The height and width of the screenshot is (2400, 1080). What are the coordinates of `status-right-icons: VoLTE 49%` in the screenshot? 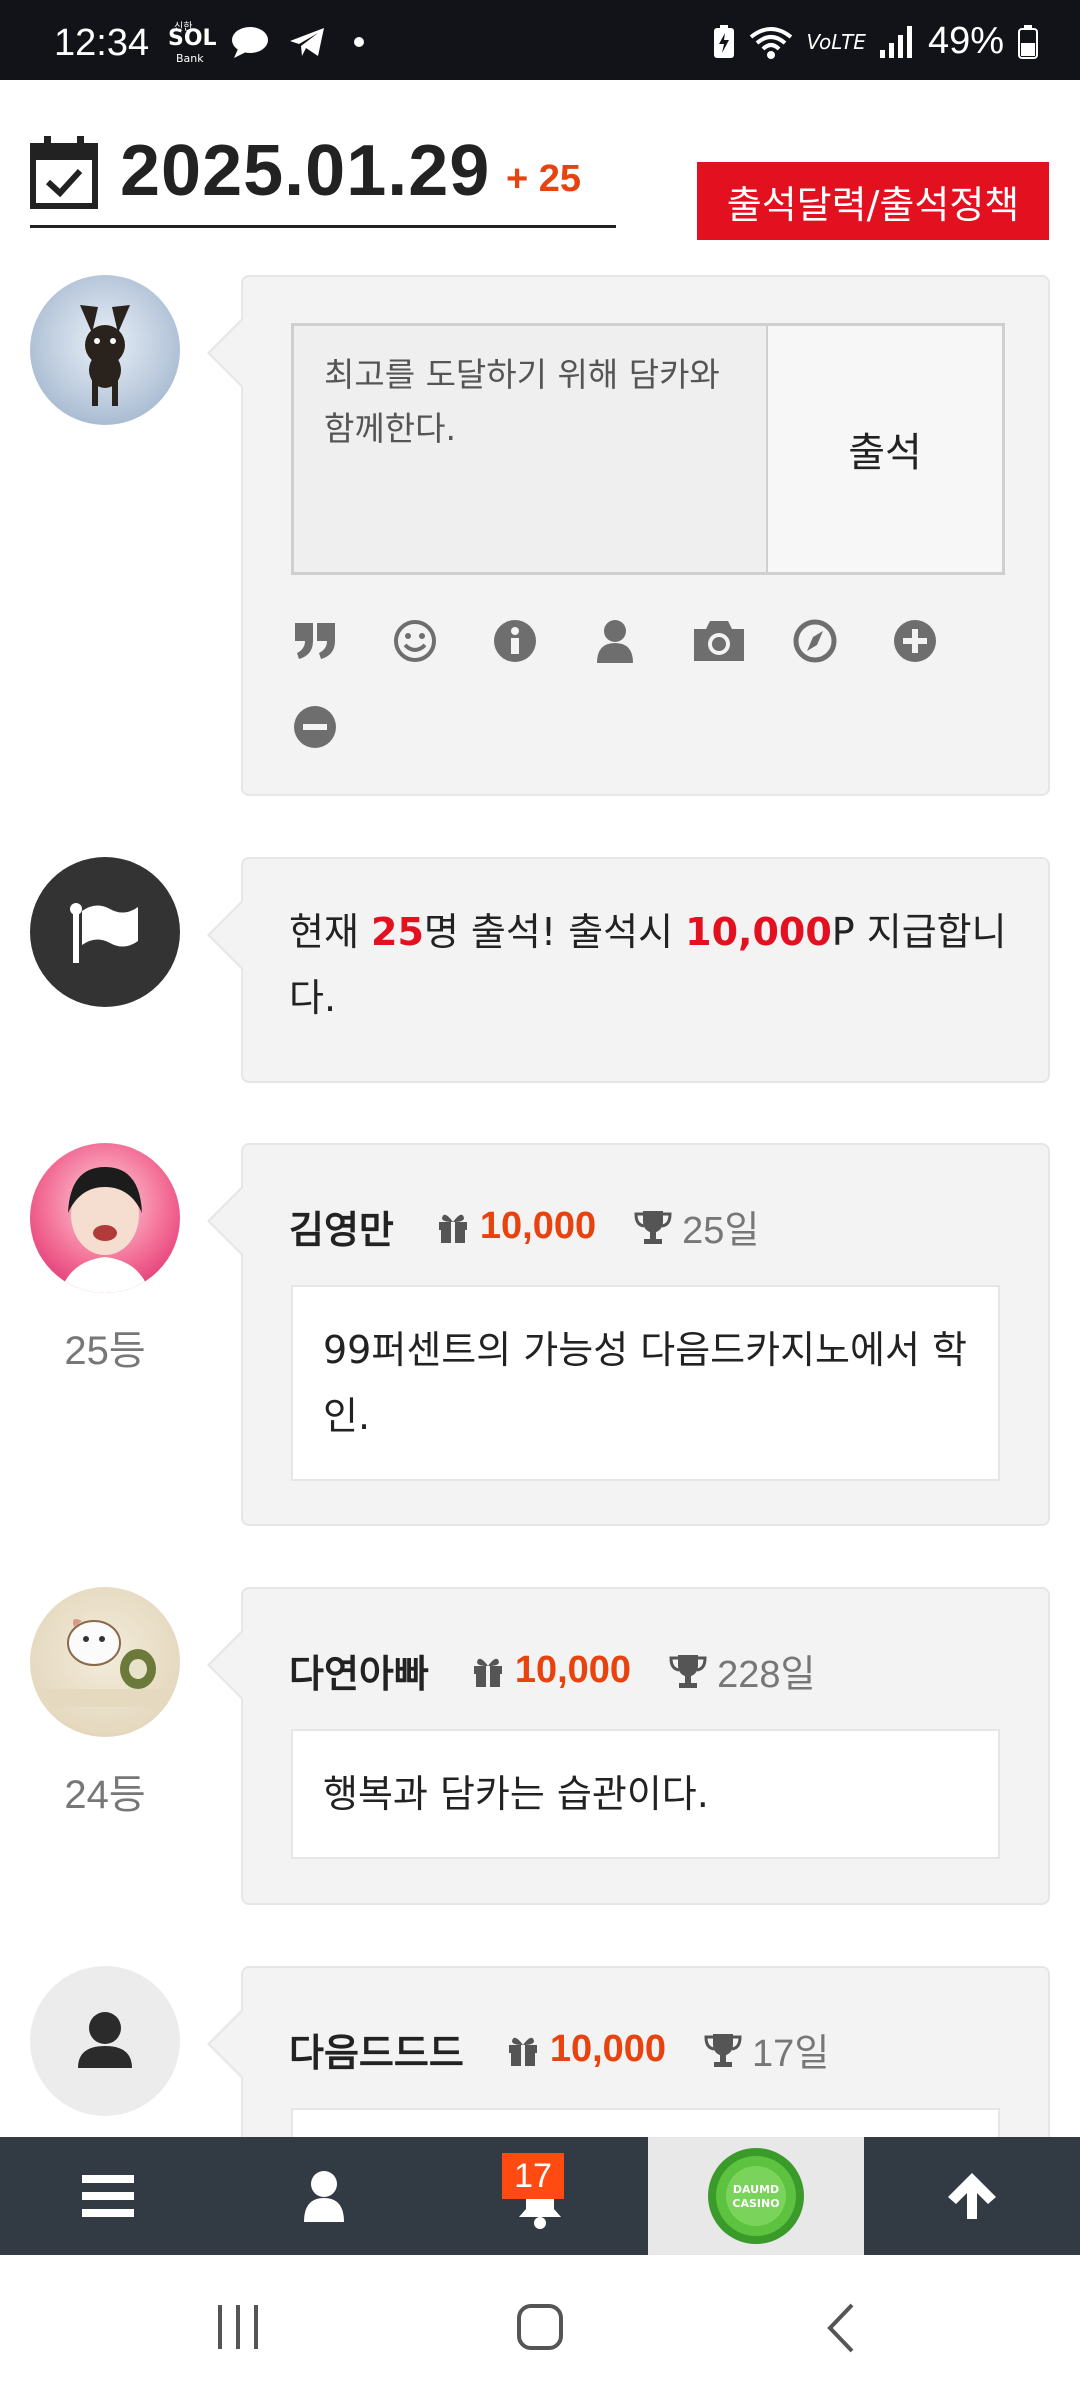 It's located at (875, 41).